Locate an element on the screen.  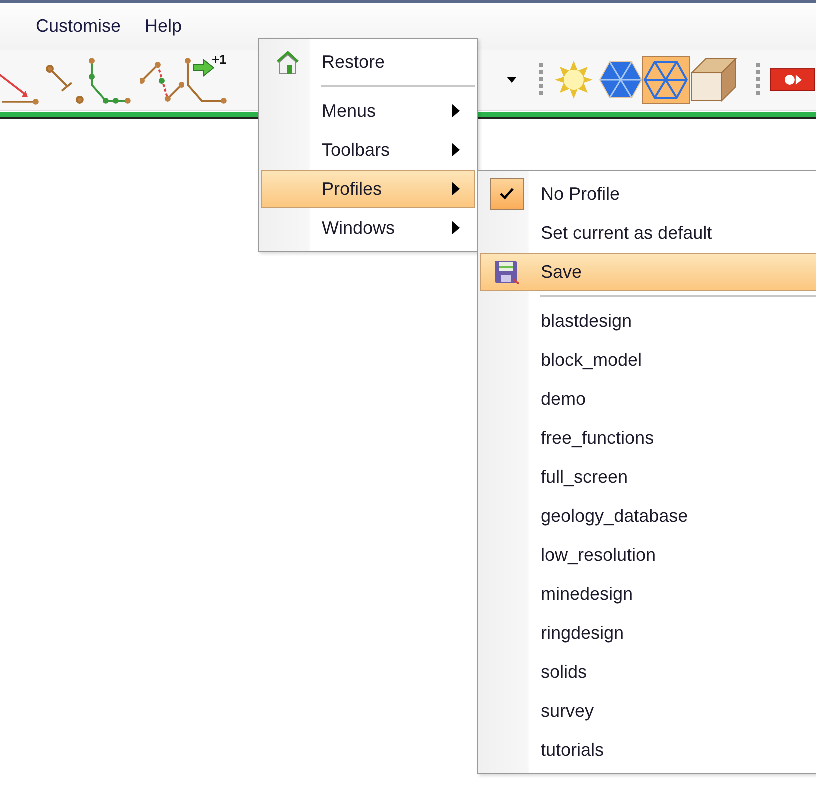
menu-title: Customise is located at coordinates (79, 26).